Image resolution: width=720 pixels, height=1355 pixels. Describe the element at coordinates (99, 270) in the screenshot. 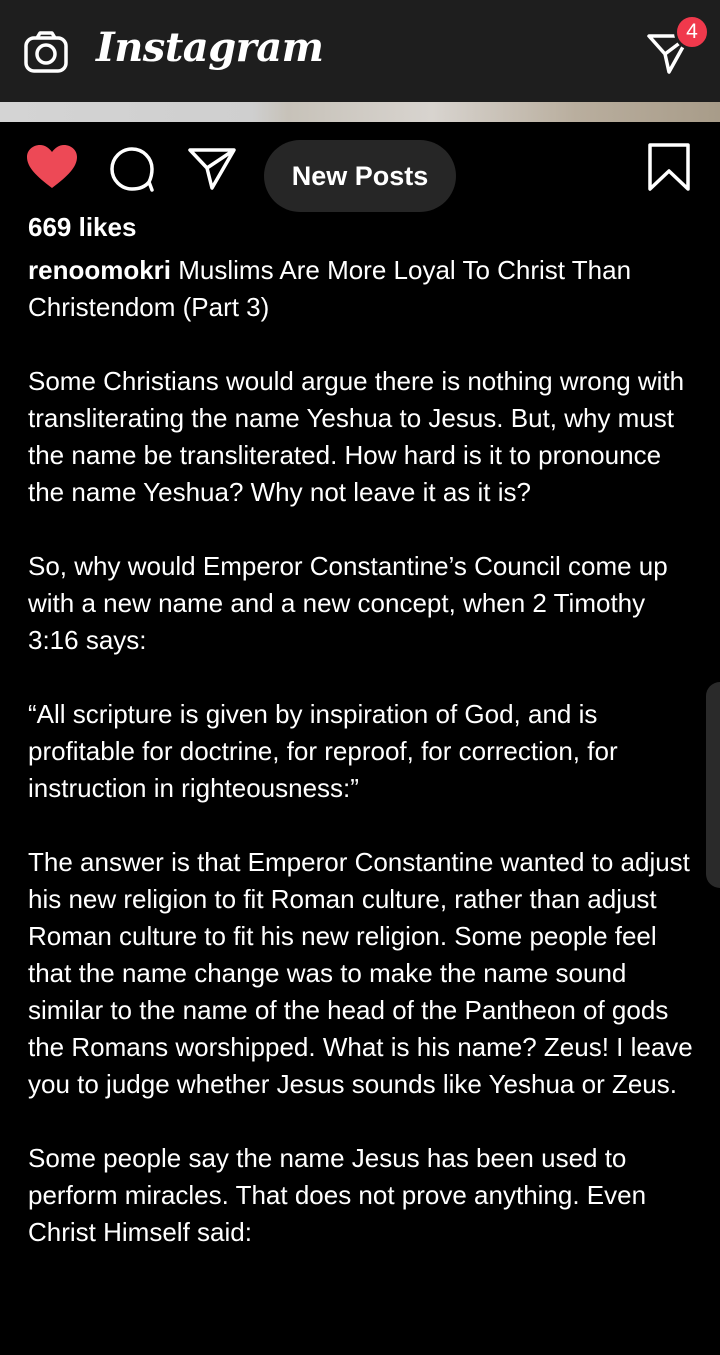

I see `username-link: renoomokri` at that location.